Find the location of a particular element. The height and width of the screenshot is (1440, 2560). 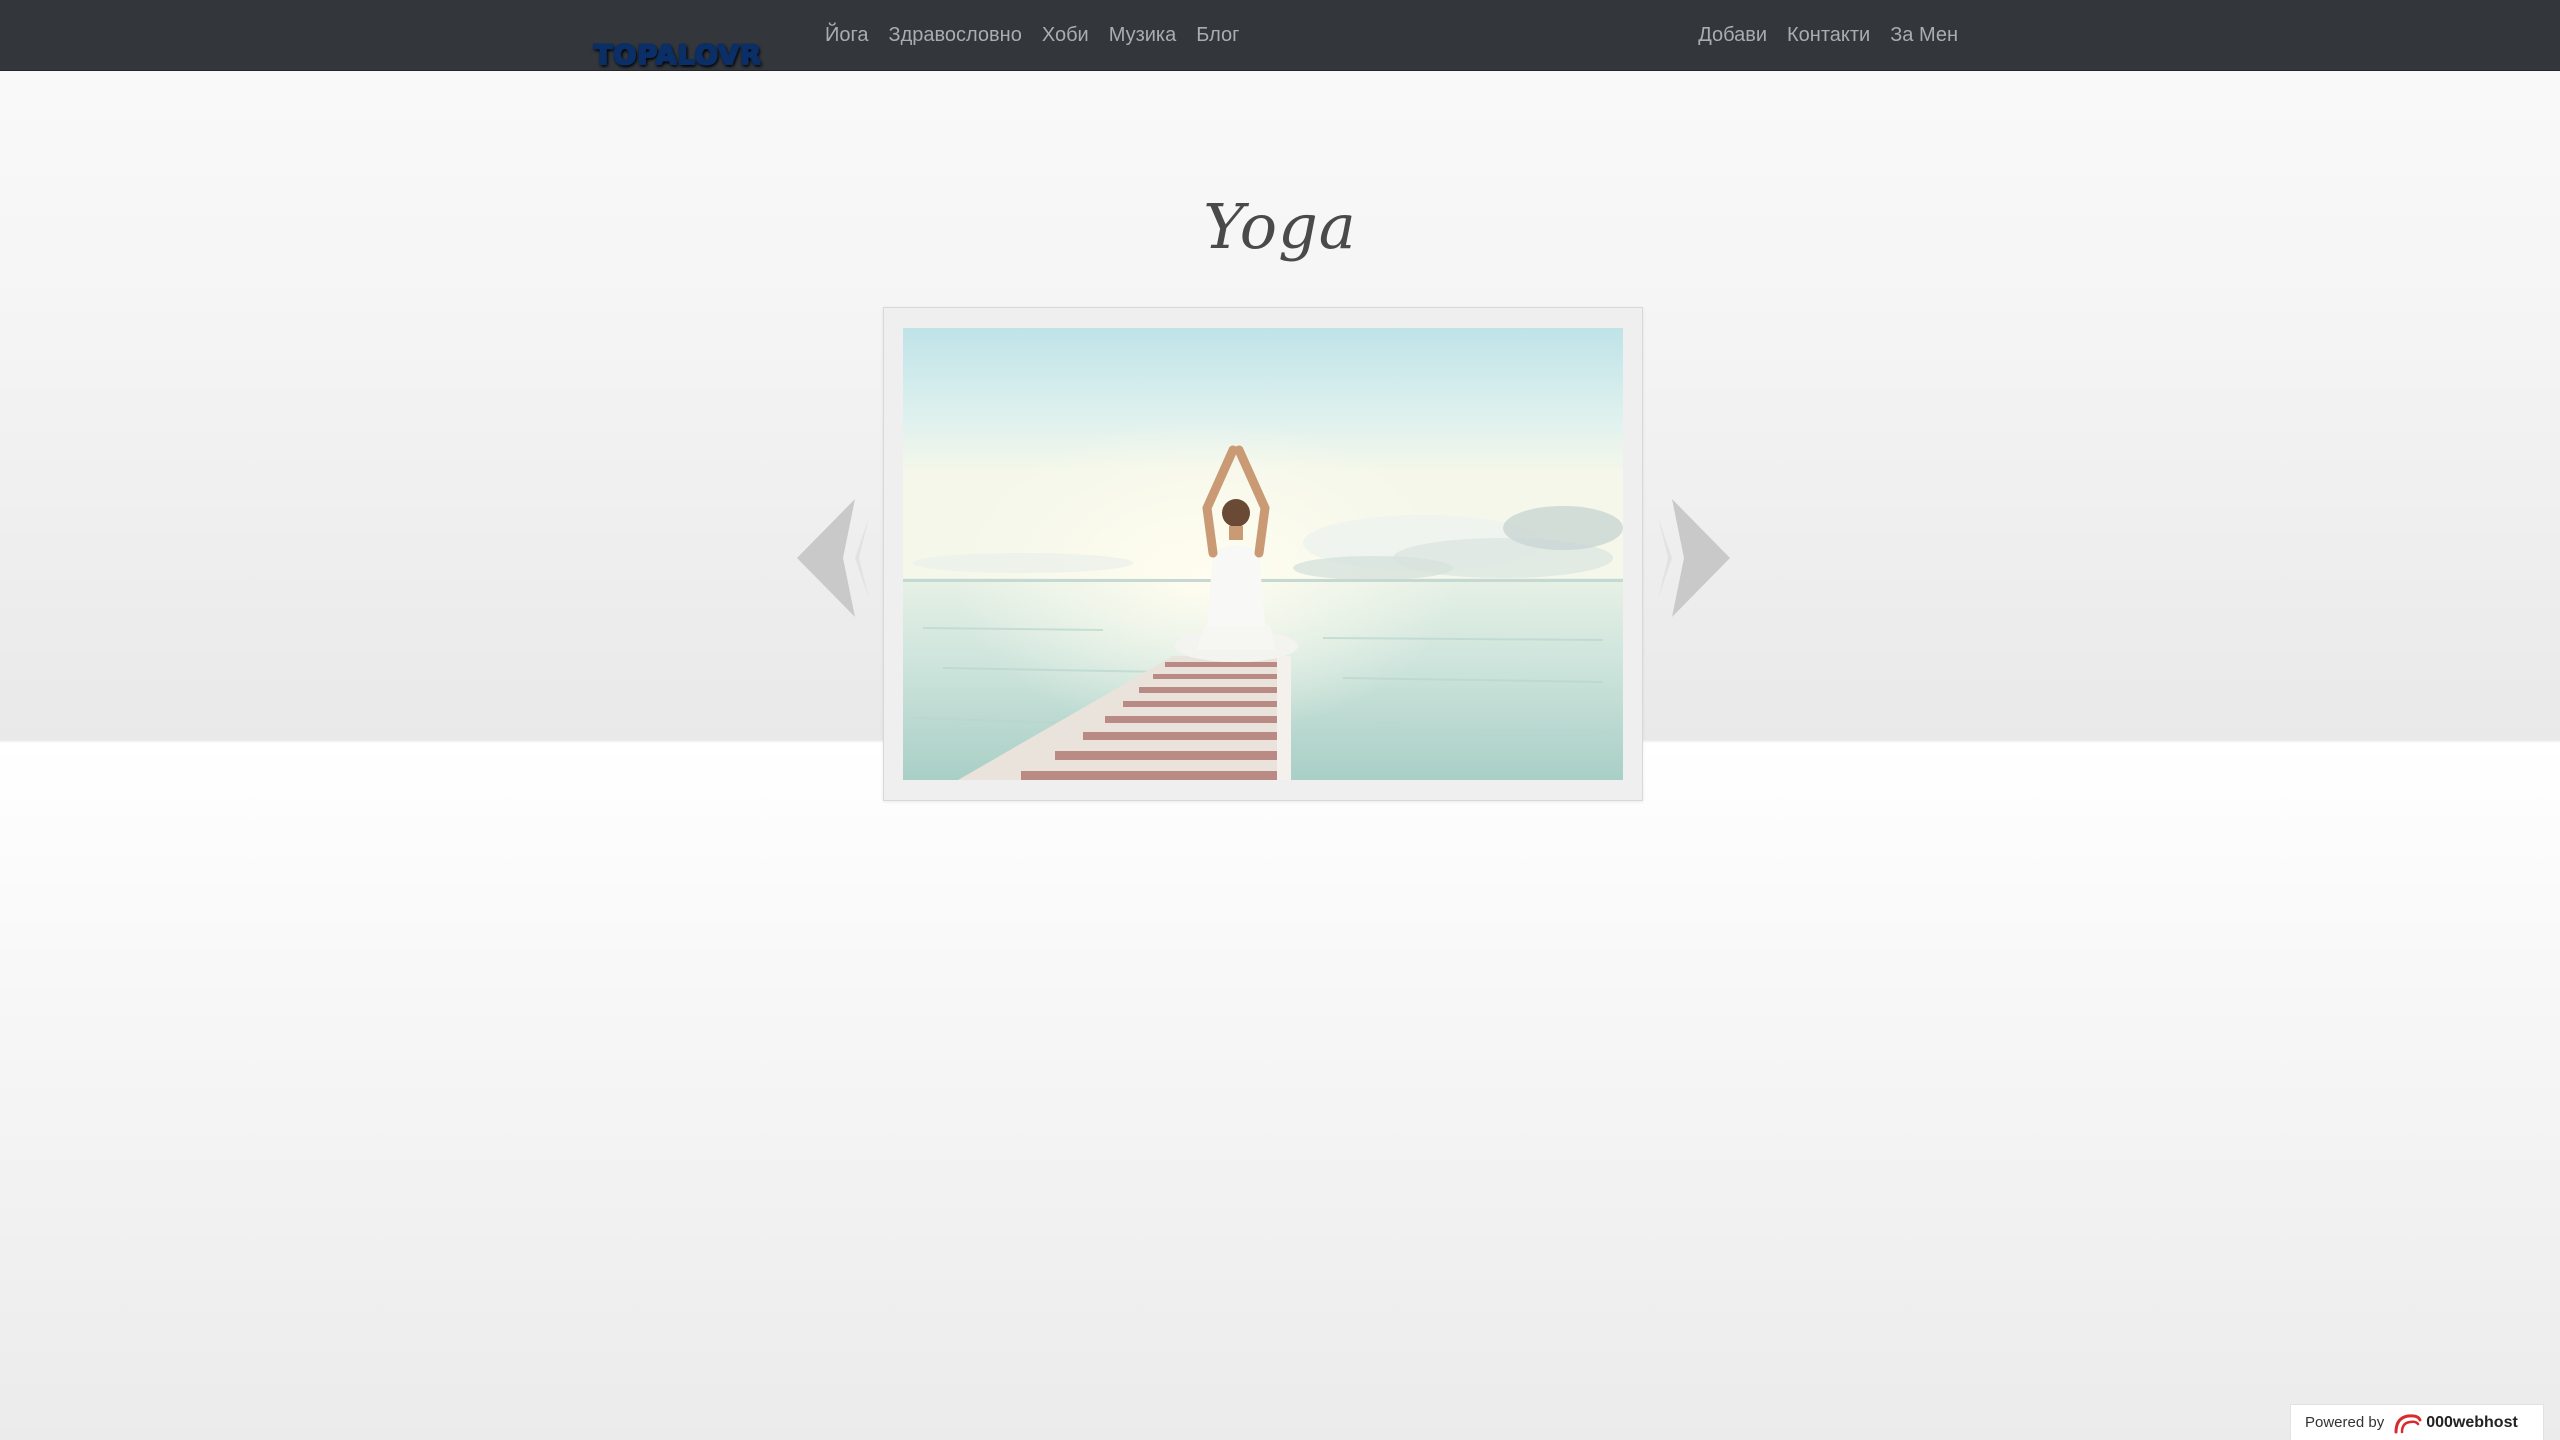

slider-prev-button is located at coordinates (831, 558).